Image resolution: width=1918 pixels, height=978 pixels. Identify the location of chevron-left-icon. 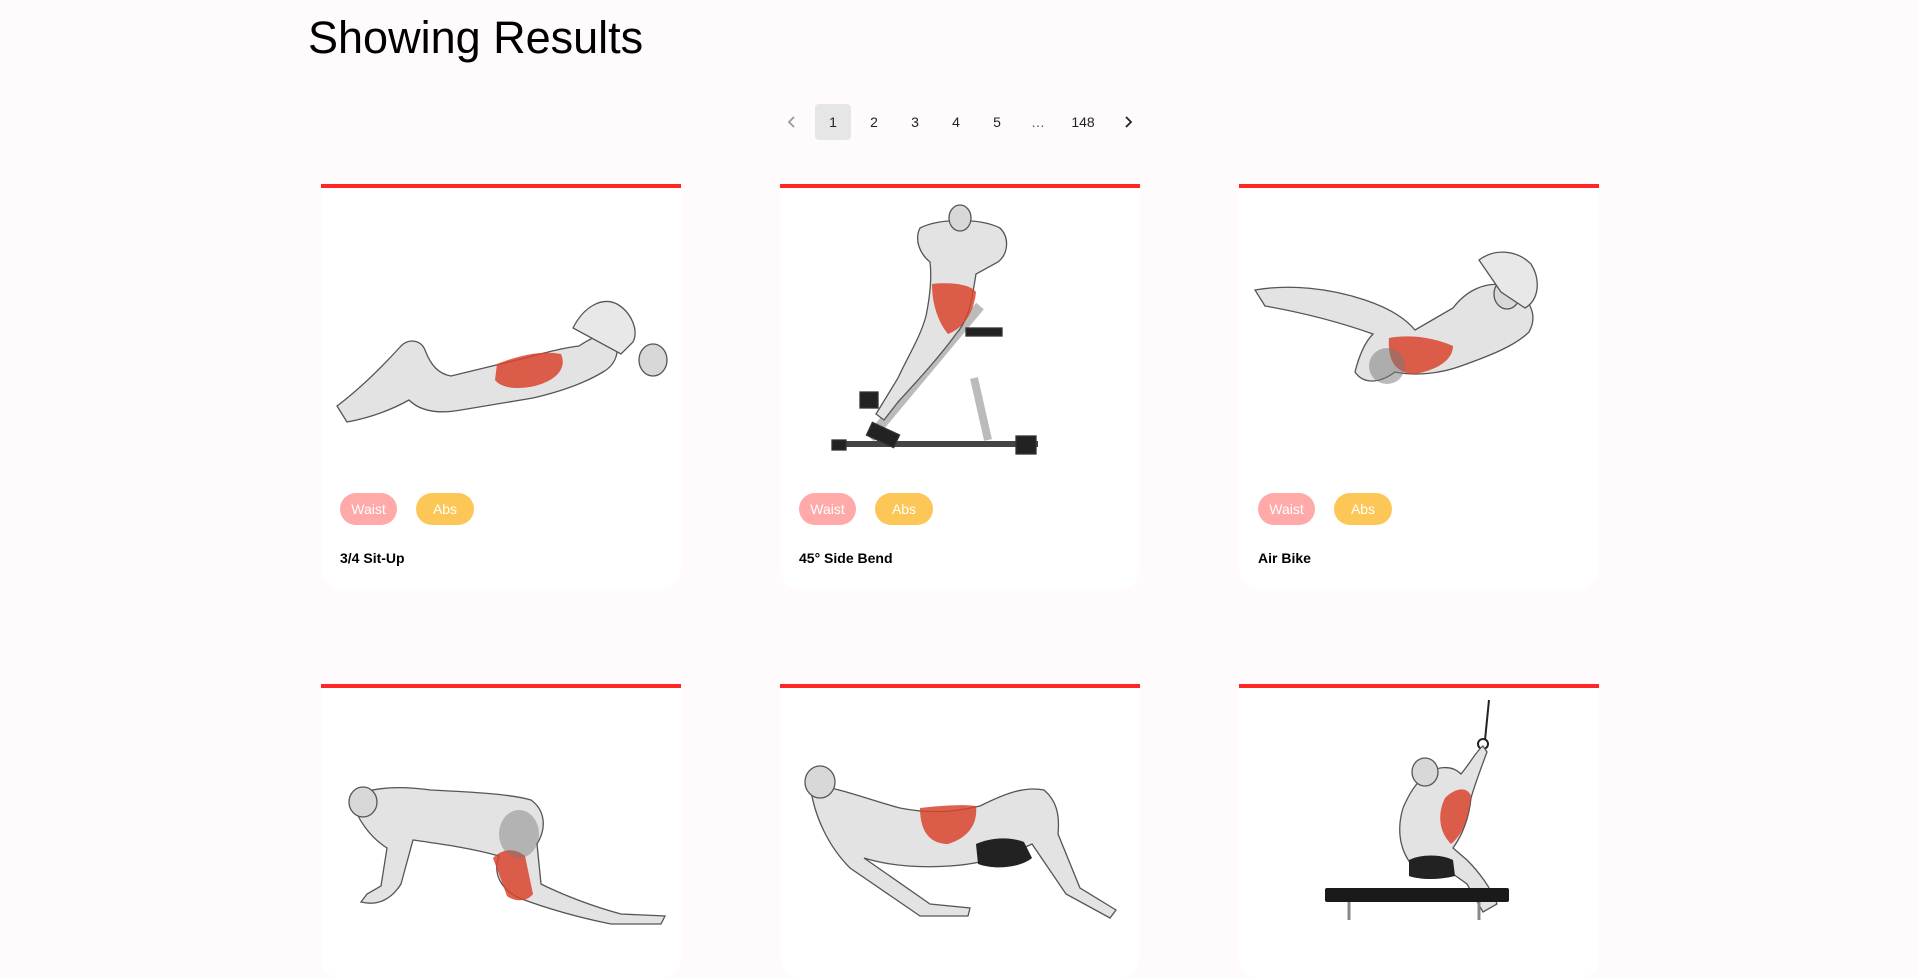
(791, 122).